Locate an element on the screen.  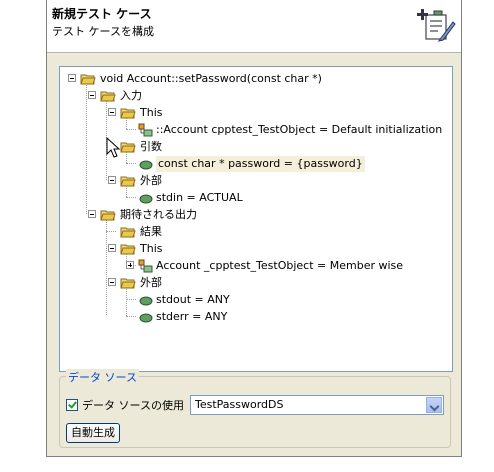
tree-item-label: stderr = ANY is located at coordinates (192, 316).